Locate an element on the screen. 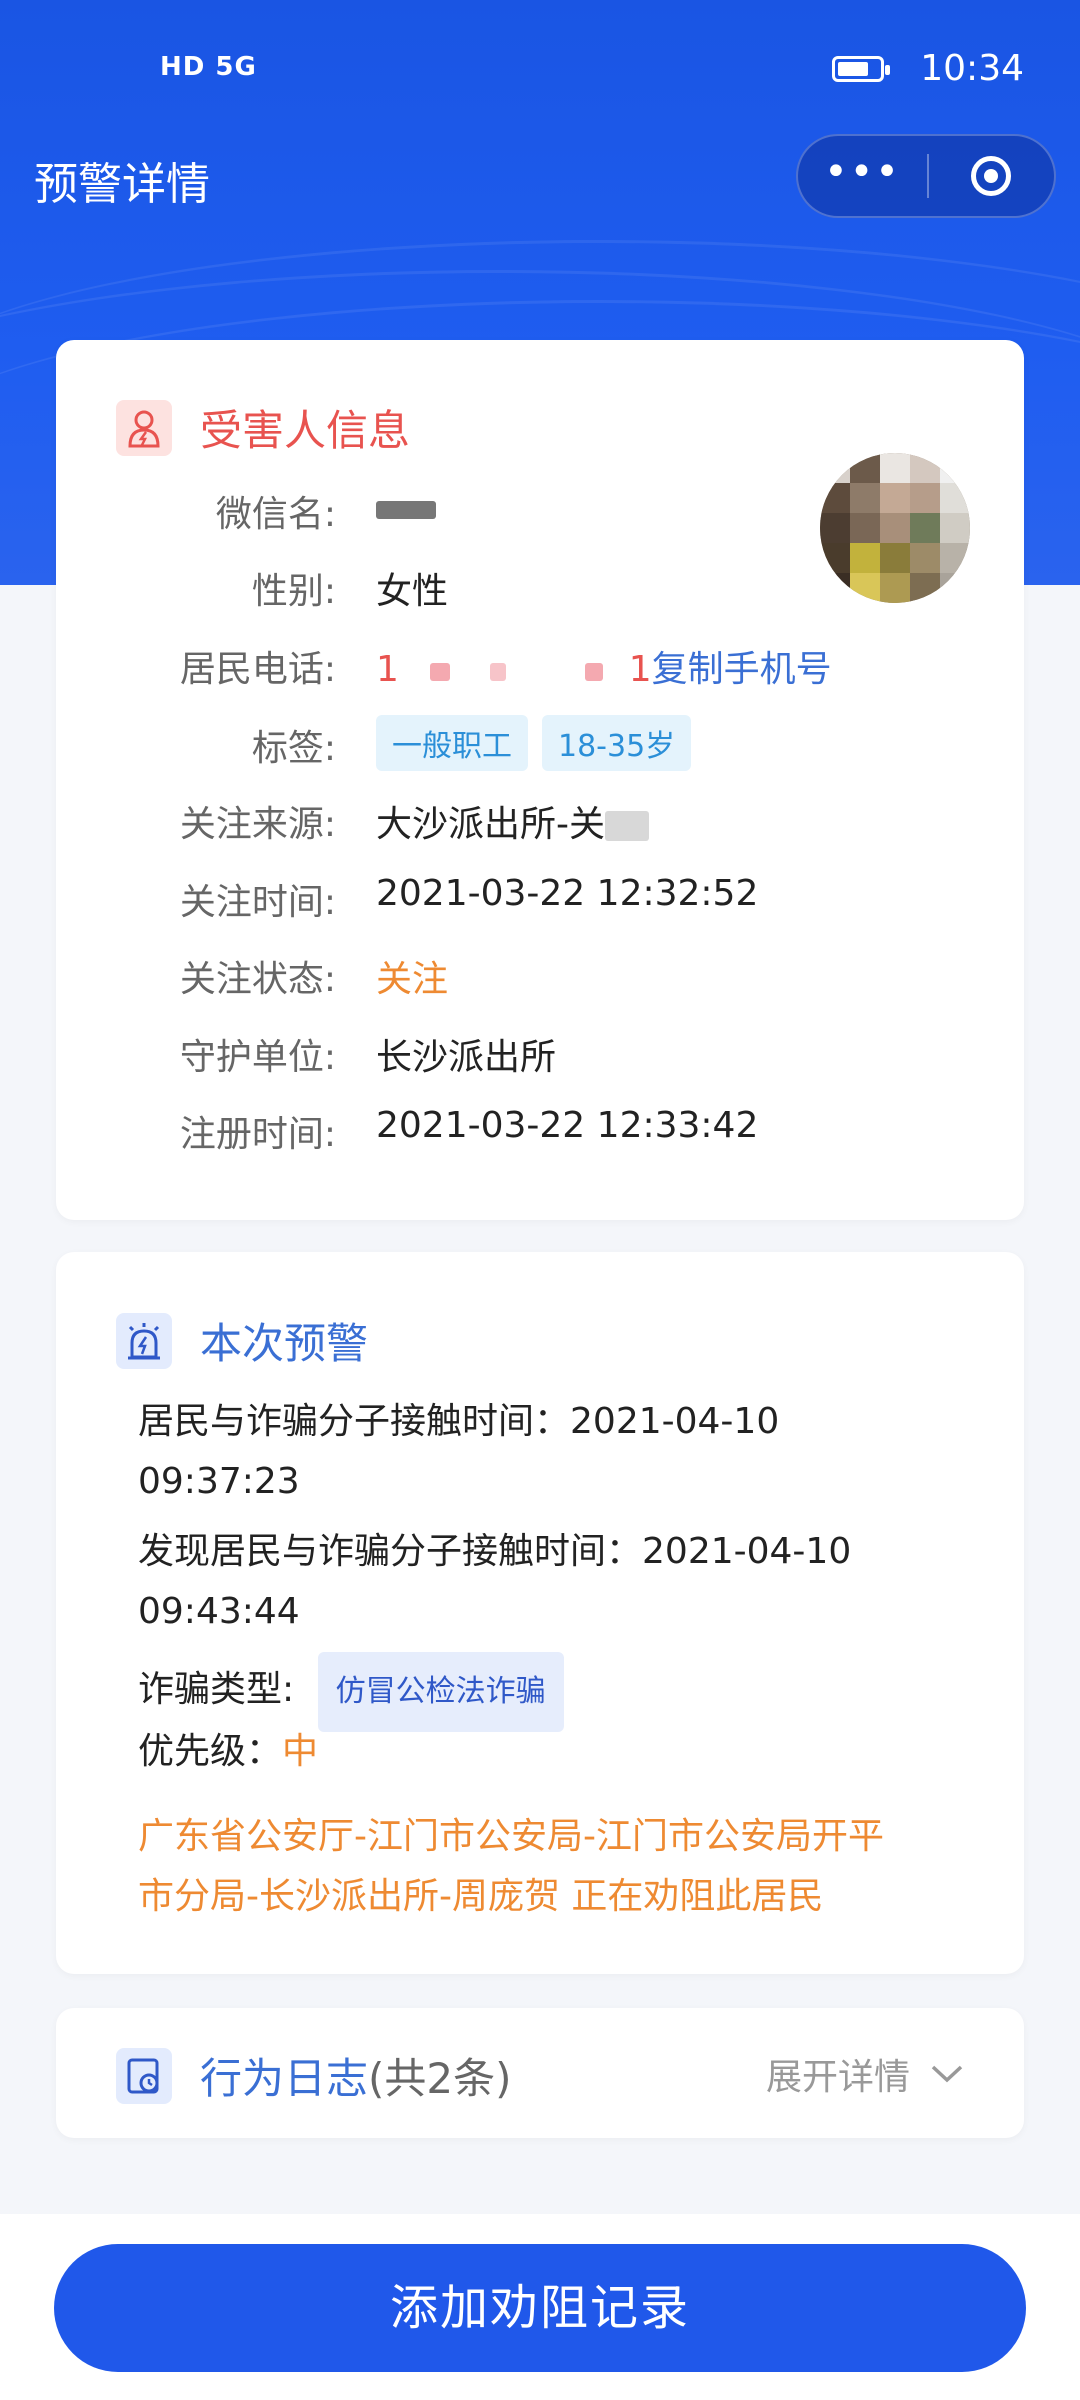  mini-program-capsule: ••• is located at coordinates (926, 176).